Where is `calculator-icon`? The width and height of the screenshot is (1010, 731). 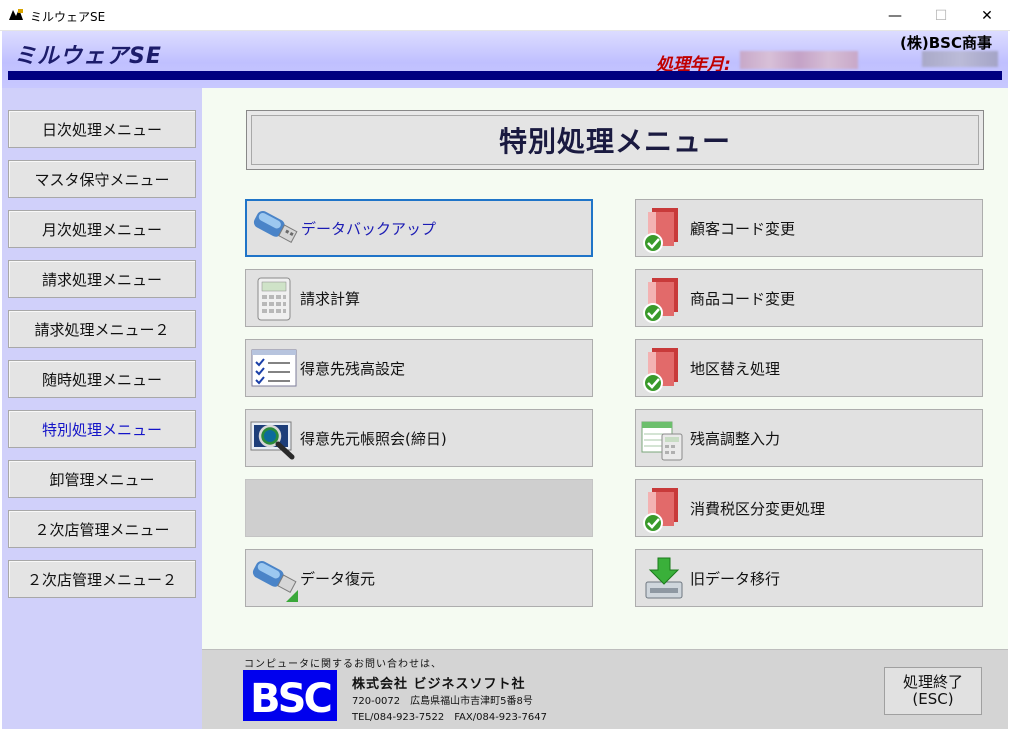
calculator-icon is located at coordinates (274, 299).